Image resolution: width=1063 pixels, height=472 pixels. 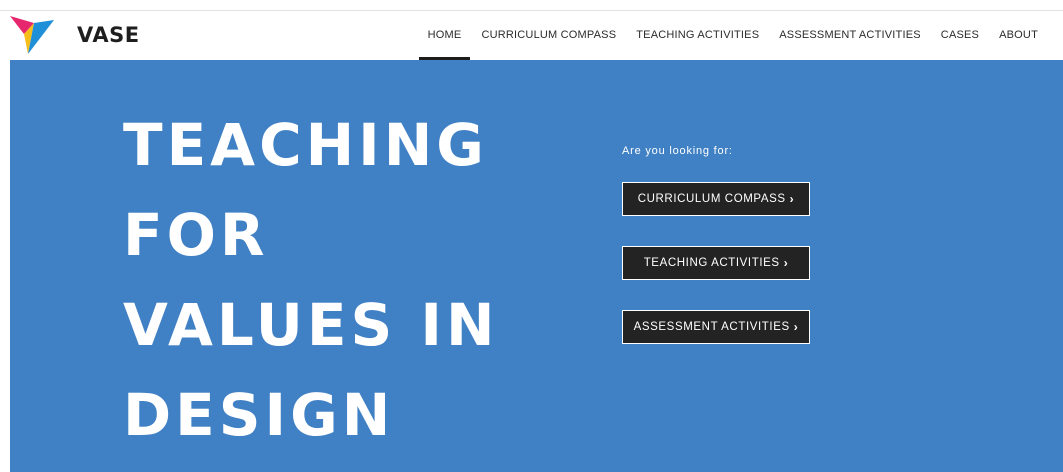 What do you see at coordinates (960, 35) in the screenshot?
I see `nav-cases: CASES` at bounding box center [960, 35].